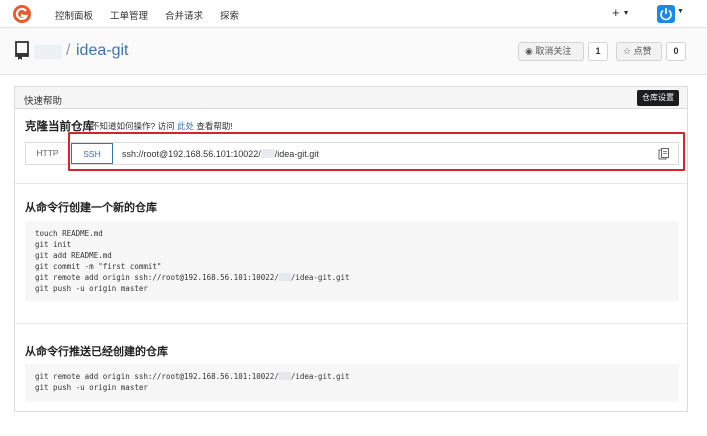 The image size is (707, 436). I want to click on unwatch-label: 取消关注, so click(553, 51).